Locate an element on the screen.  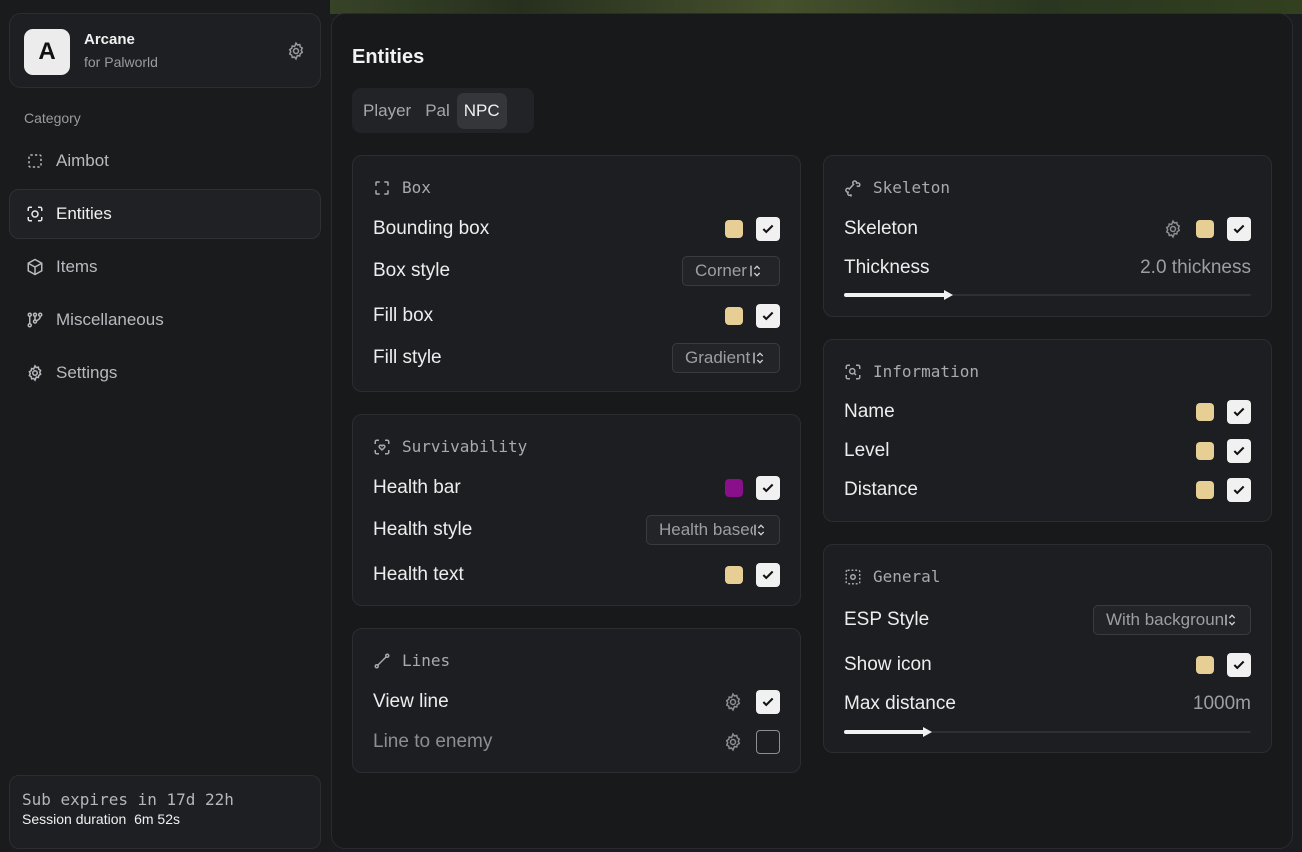
card-header: Lines is located at coordinates (411, 660).